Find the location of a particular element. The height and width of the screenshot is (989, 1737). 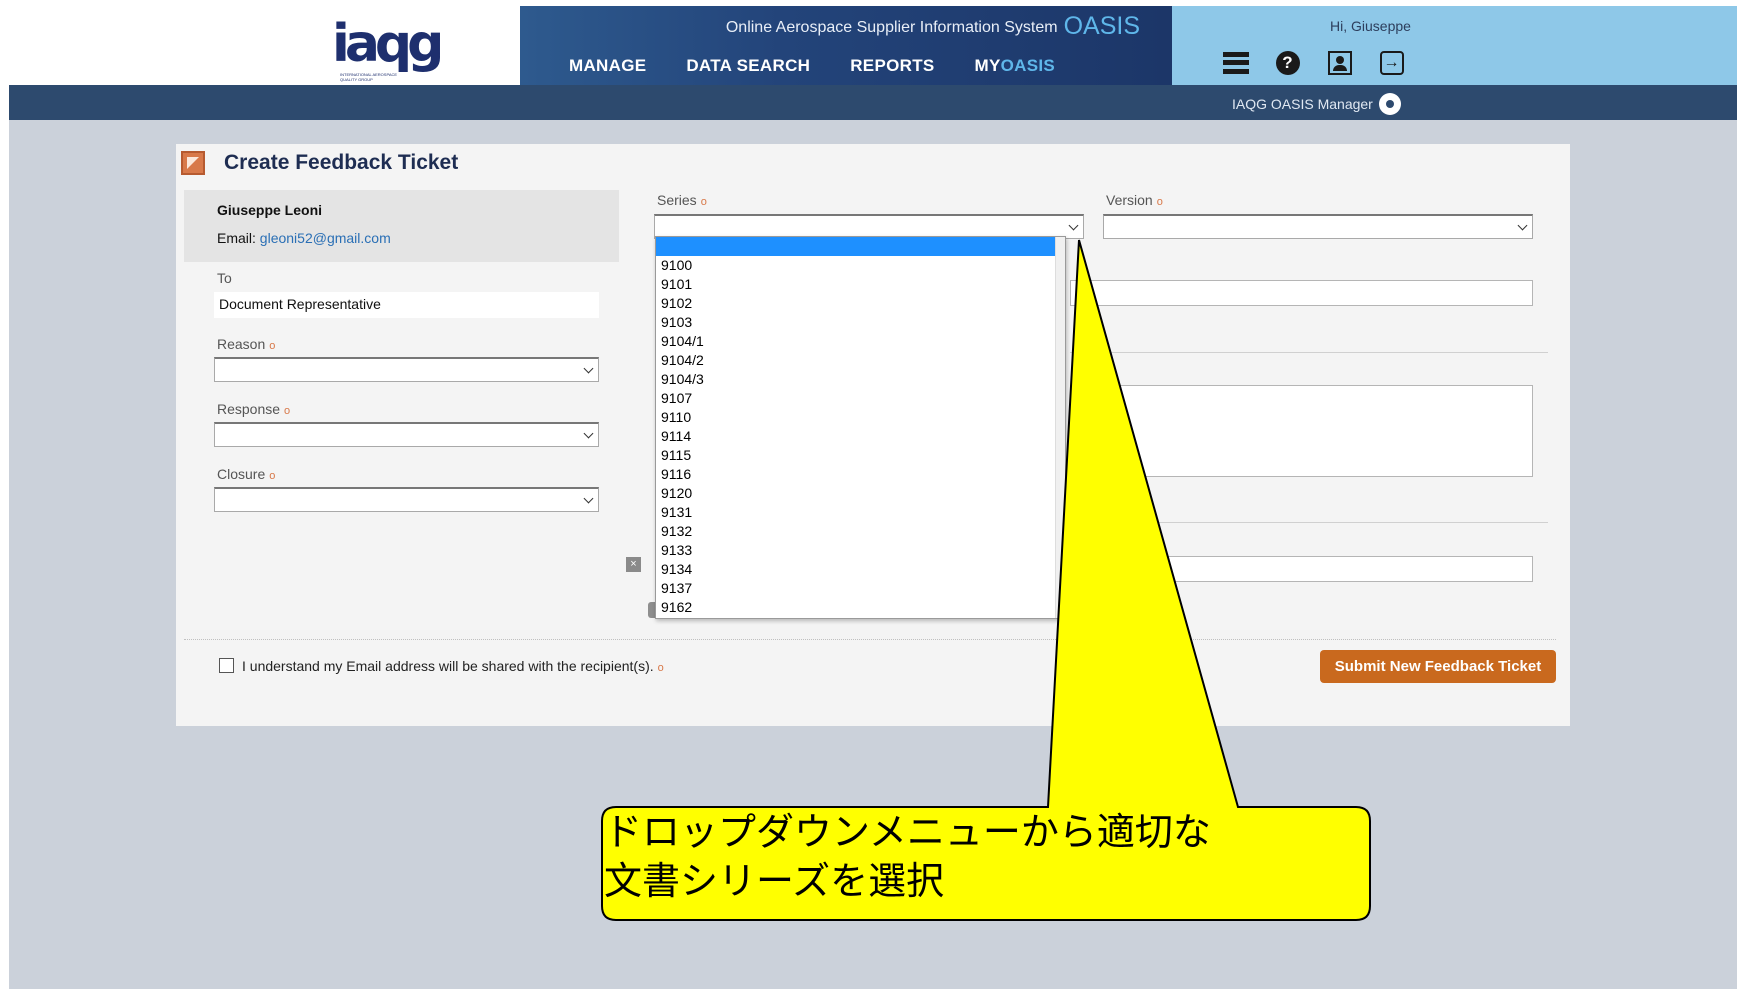

page-title: Create Feedback Ticket is located at coordinates (341, 162).